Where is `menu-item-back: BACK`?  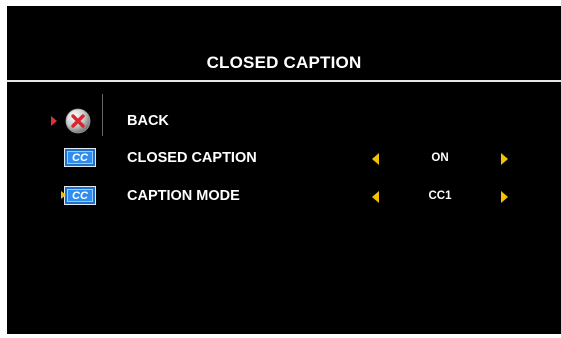 menu-item-back: BACK is located at coordinates (284, 115).